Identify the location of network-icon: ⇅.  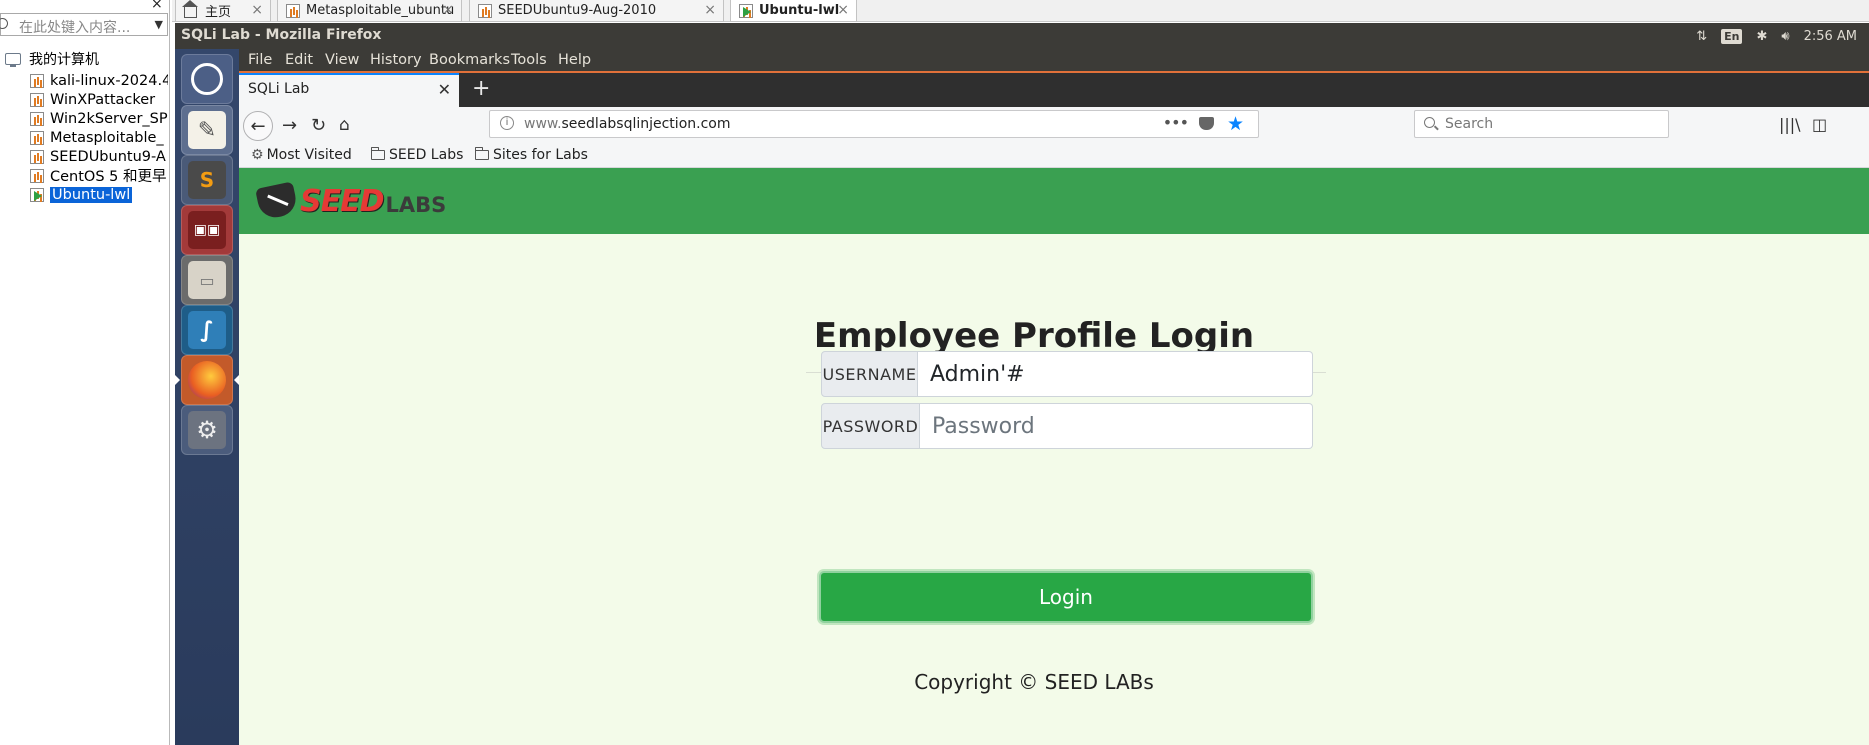
(1701, 36).